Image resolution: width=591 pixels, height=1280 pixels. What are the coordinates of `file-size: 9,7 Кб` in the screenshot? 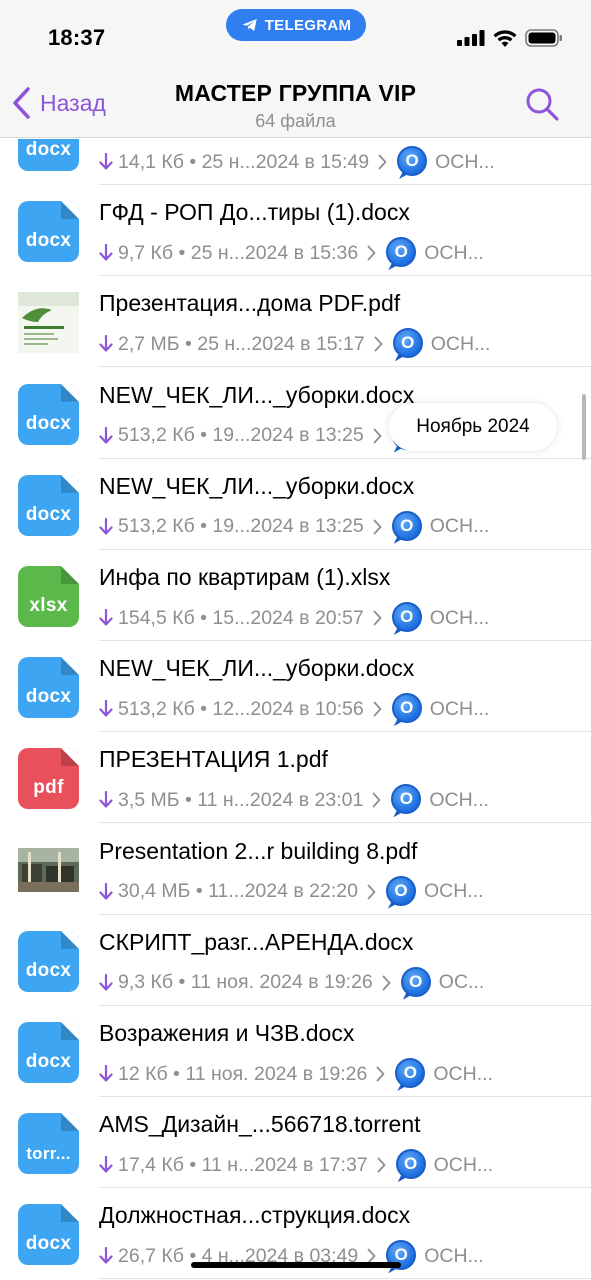 It's located at (146, 252).